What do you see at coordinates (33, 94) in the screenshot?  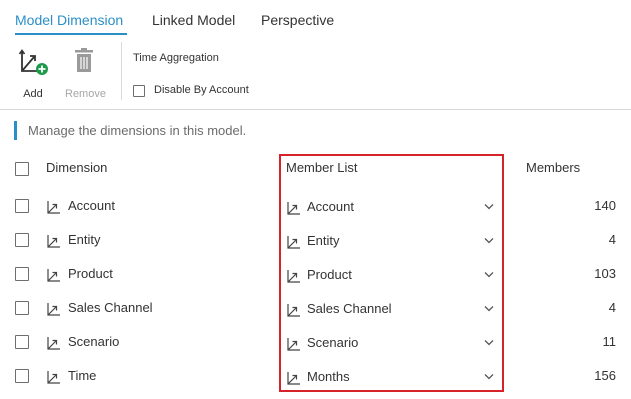 I see `add-label: Add` at bounding box center [33, 94].